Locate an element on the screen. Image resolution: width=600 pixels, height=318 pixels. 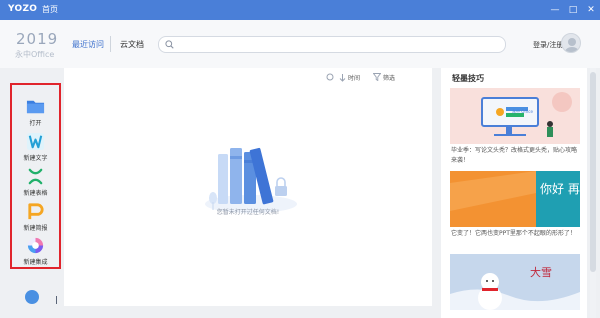
home-title: 首页 is located at coordinates (50, 9).